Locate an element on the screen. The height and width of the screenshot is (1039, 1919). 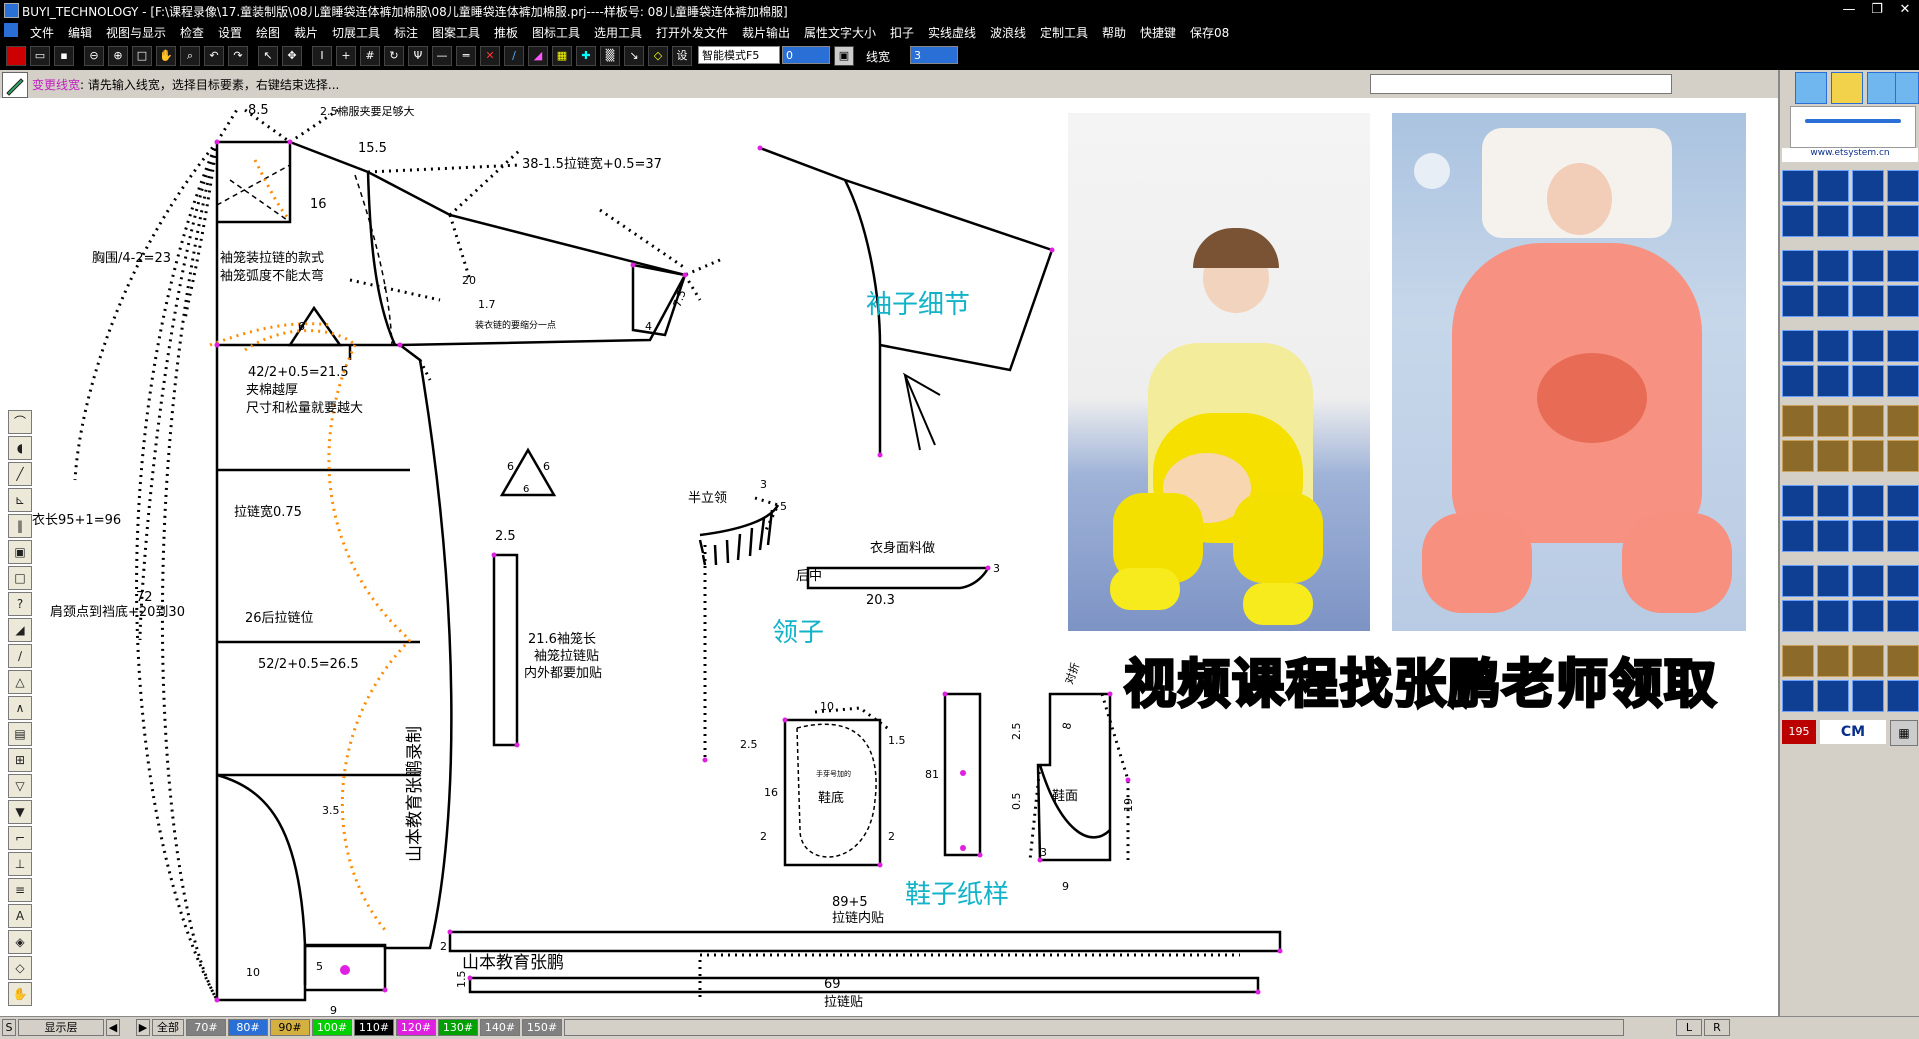
panel-tool-27-icon is located at coordinates (1868, 421).